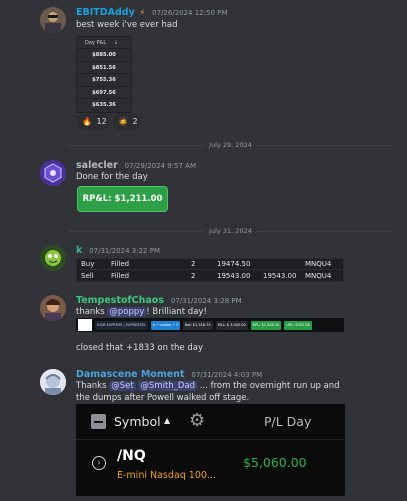 This screenshot has width=407, height=501. Describe the element at coordinates (167, 420) in the screenshot. I see `sort-up-icon: ▲` at that location.